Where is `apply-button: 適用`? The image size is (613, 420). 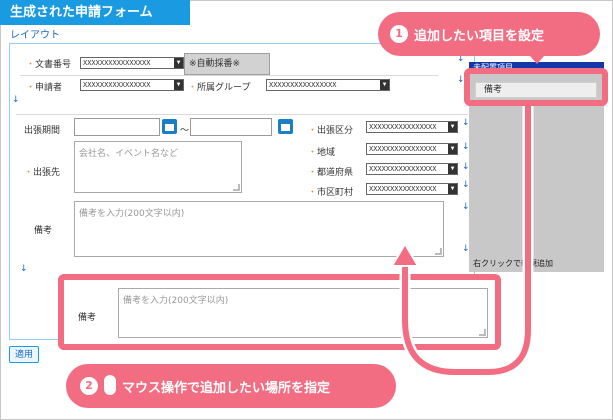 apply-button: 適用 is located at coordinates (24, 354).